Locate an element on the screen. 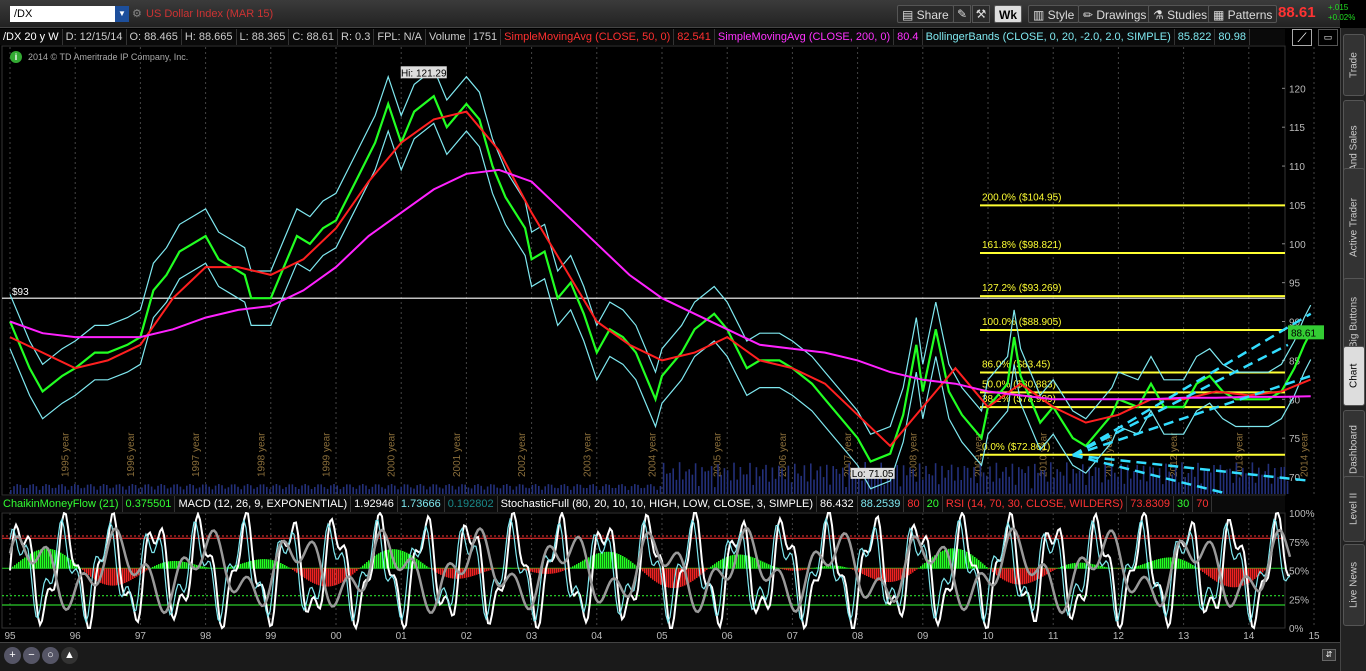 The width and height of the screenshot is (1366, 671). share-button: ▤ Share is located at coordinates (925, 14).